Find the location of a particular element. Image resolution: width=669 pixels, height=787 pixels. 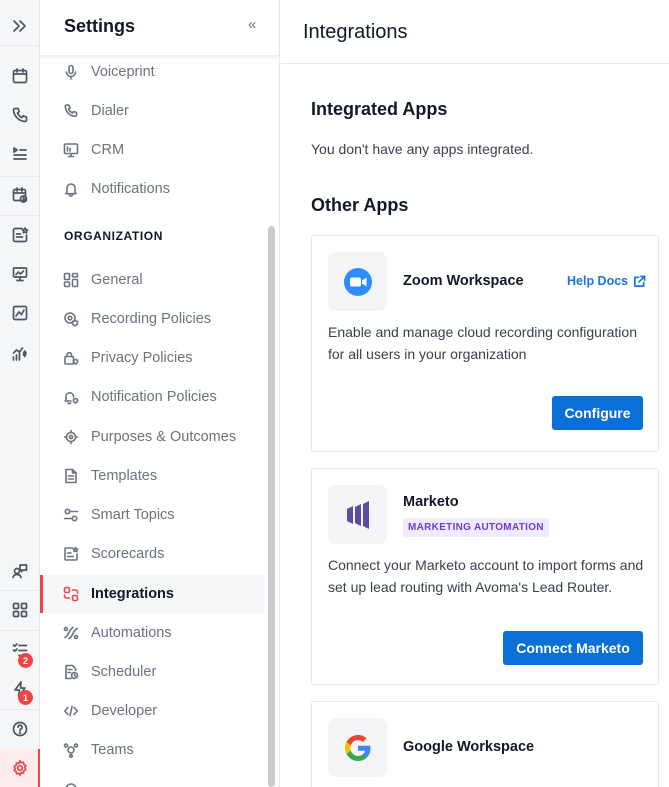

sidebar-item-label: Voiceprint is located at coordinates (123, 72).